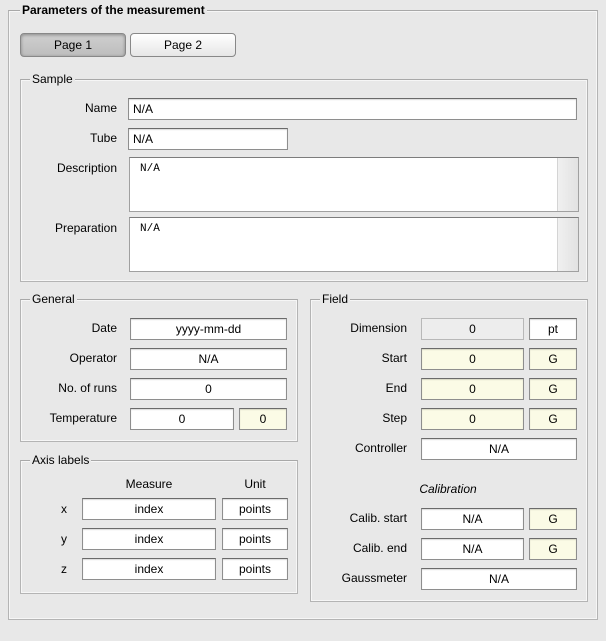  I want to click on tube-label: Tube, so click(103, 138).